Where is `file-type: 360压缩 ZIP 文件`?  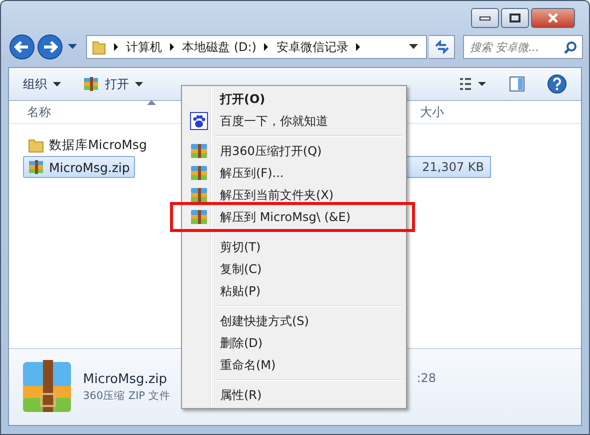
file-type: 360压缩 ZIP 文件 is located at coordinates (126, 395).